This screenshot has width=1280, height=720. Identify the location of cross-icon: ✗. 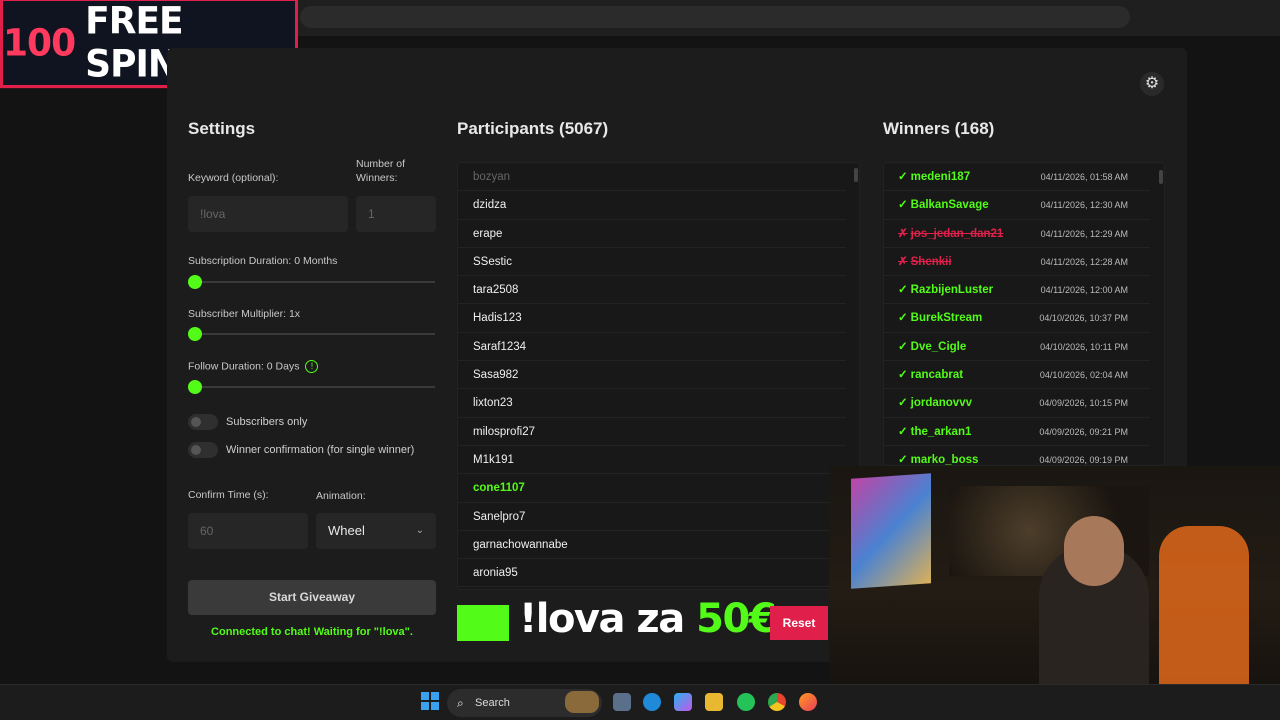
(903, 261).